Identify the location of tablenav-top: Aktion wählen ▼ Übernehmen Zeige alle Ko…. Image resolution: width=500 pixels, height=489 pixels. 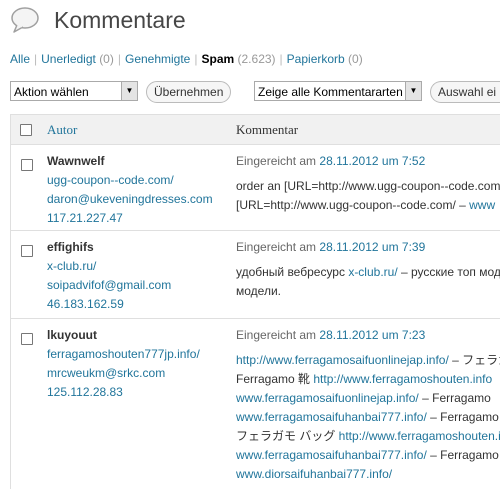
(250, 93).